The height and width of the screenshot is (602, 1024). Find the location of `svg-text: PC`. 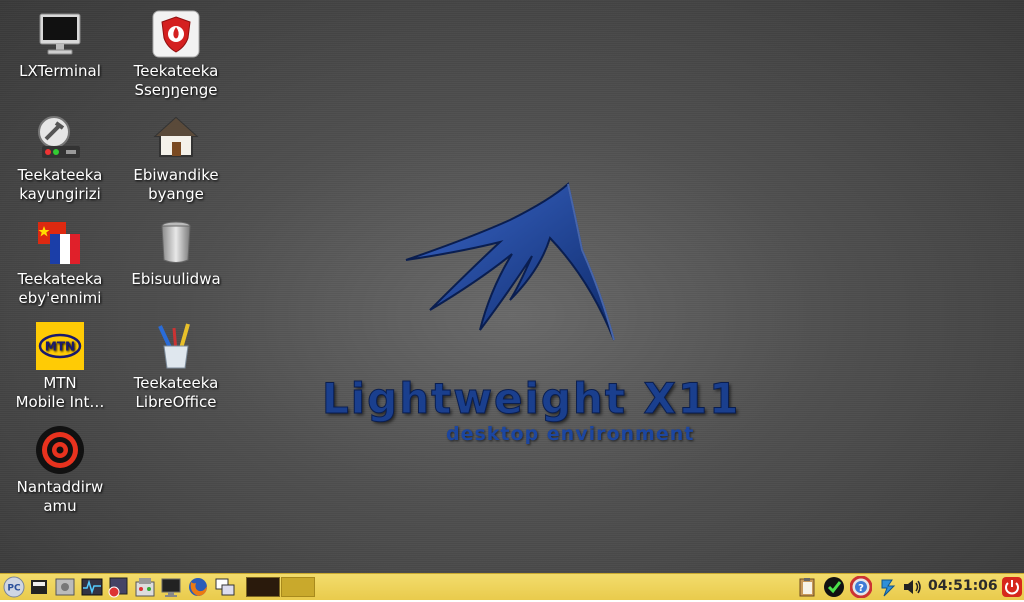

svg-text: PC is located at coordinates (14, 589).